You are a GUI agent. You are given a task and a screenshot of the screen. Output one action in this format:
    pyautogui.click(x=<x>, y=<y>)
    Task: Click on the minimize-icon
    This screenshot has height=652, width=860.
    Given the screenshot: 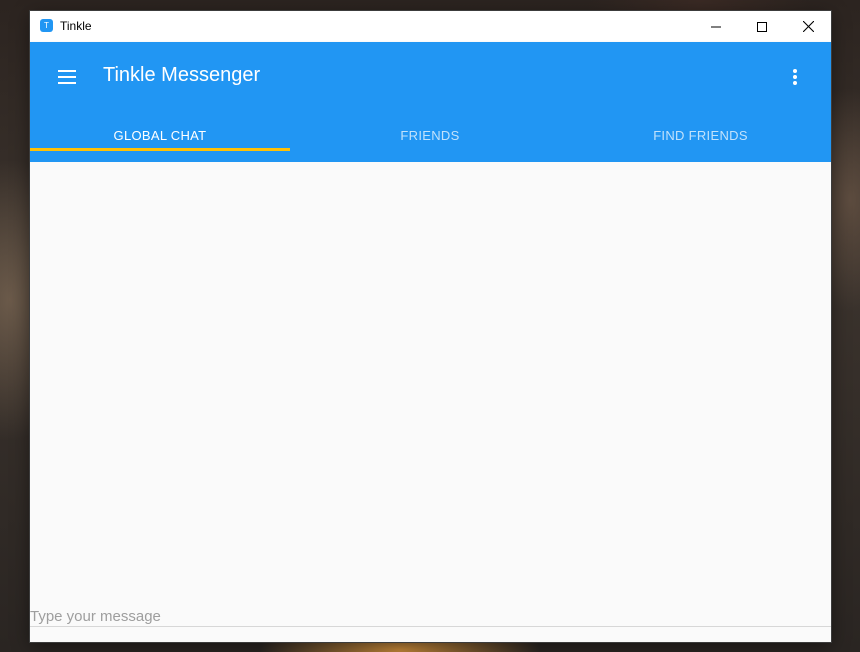 What is the action you would take?
    pyautogui.click(x=716, y=26)
    